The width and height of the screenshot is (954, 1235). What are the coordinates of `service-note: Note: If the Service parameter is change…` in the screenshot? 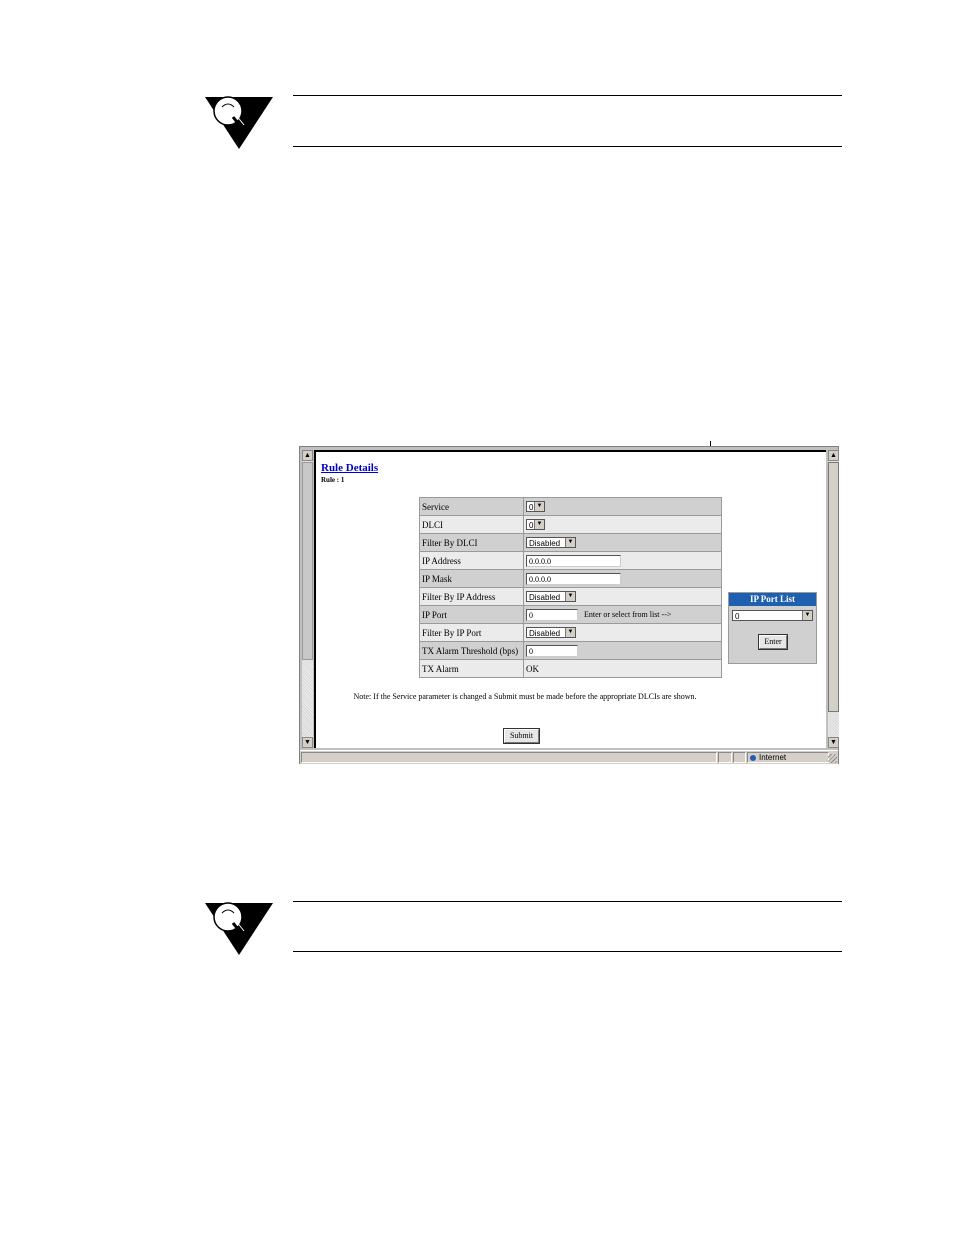 It's located at (525, 696).